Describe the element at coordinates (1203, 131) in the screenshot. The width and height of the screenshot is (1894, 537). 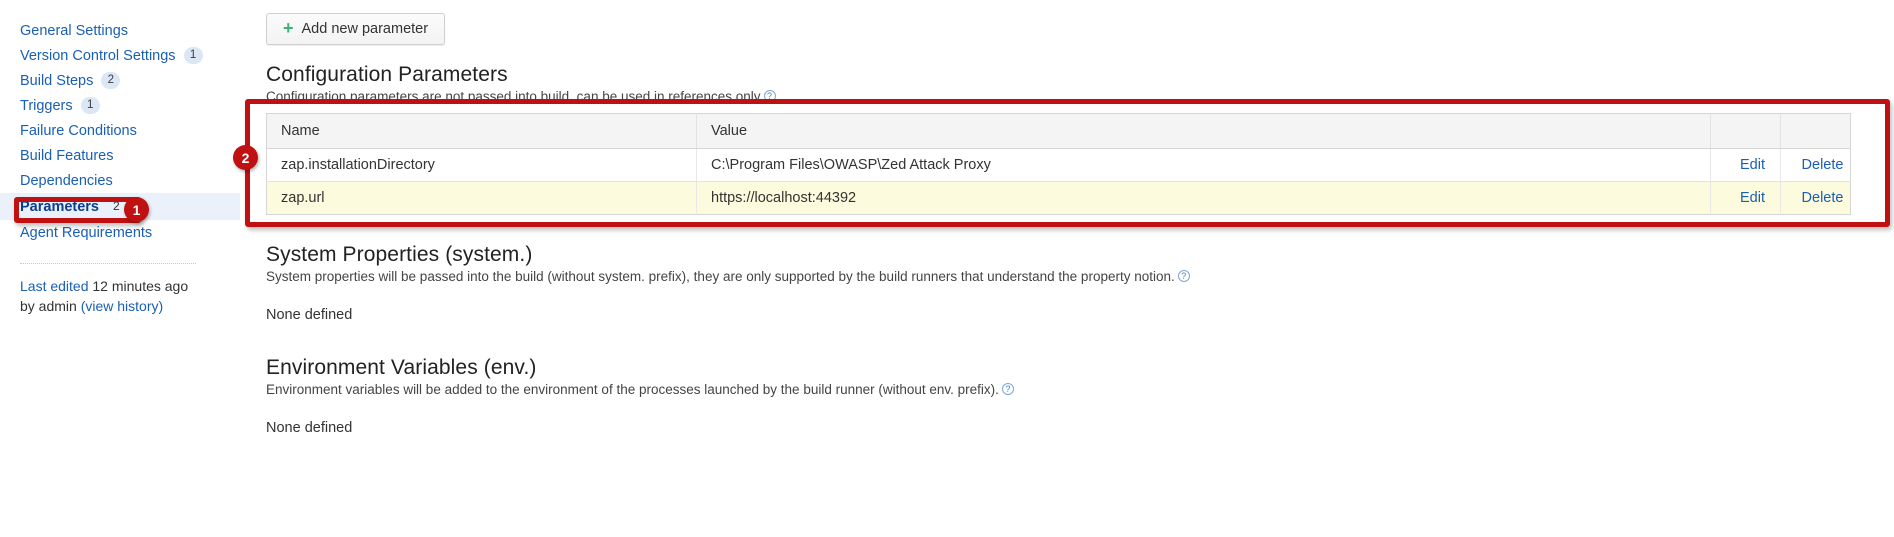
I see `column-header-value: Value` at that location.